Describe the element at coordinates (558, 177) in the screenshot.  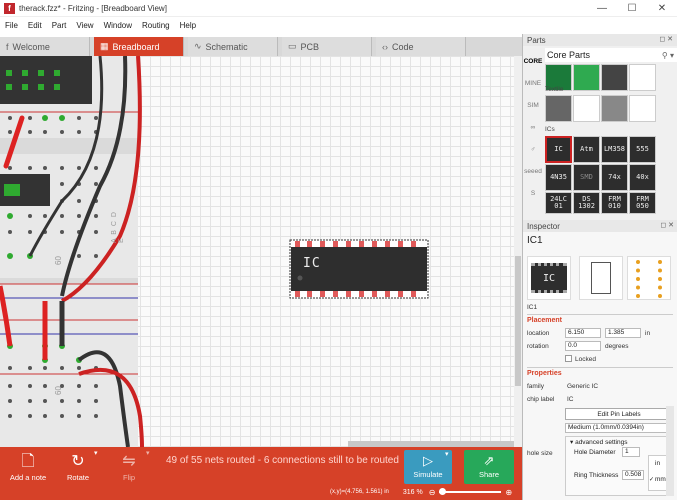
I see `part-tile-4n35: 4N35` at that location.